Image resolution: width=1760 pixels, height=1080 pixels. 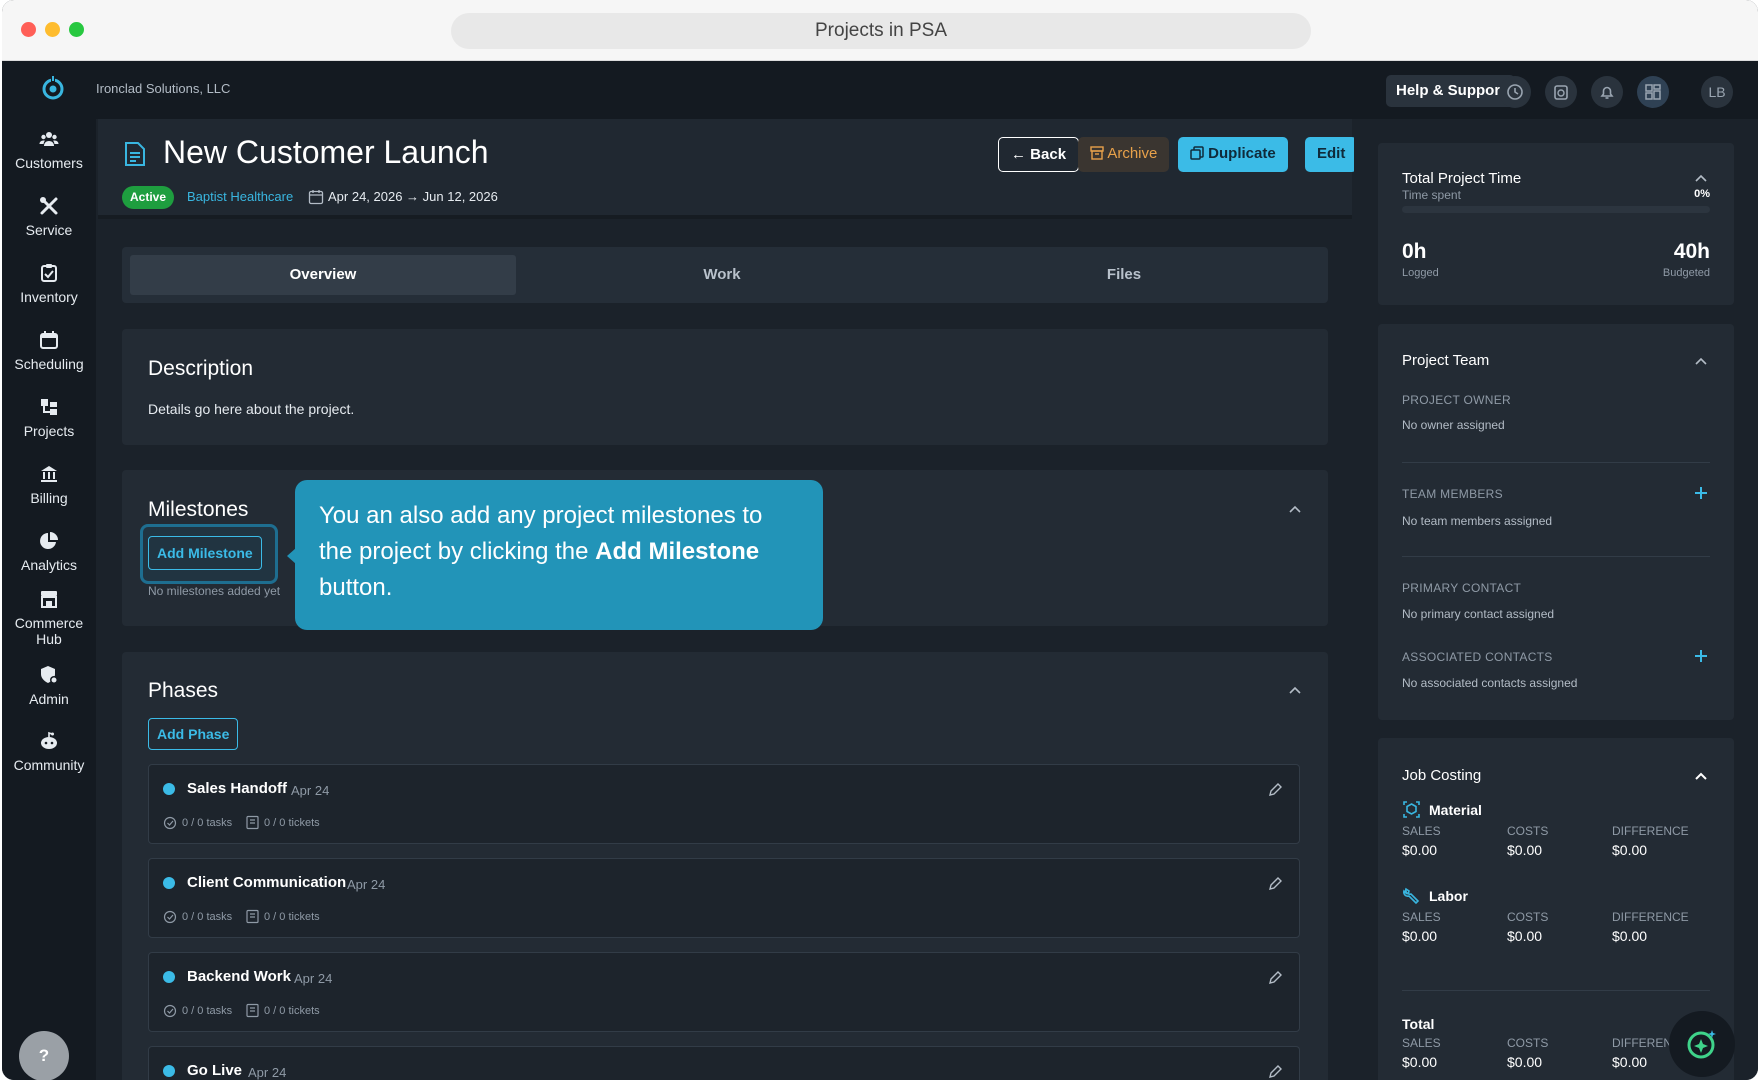 I want to click on sidebar-item-label: Admin, so click(x=49, y=699).